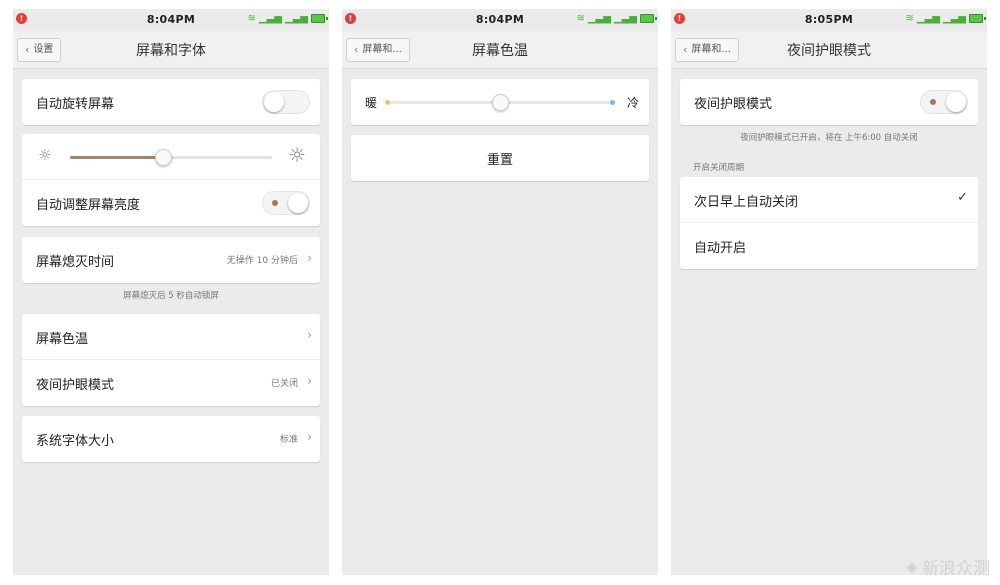 The width and height of the screenshot is (1000, 585). Describe the element at coordinates (62, 339) in the screenshot. I see `color-temp-label: 屏幕色温` at that location.